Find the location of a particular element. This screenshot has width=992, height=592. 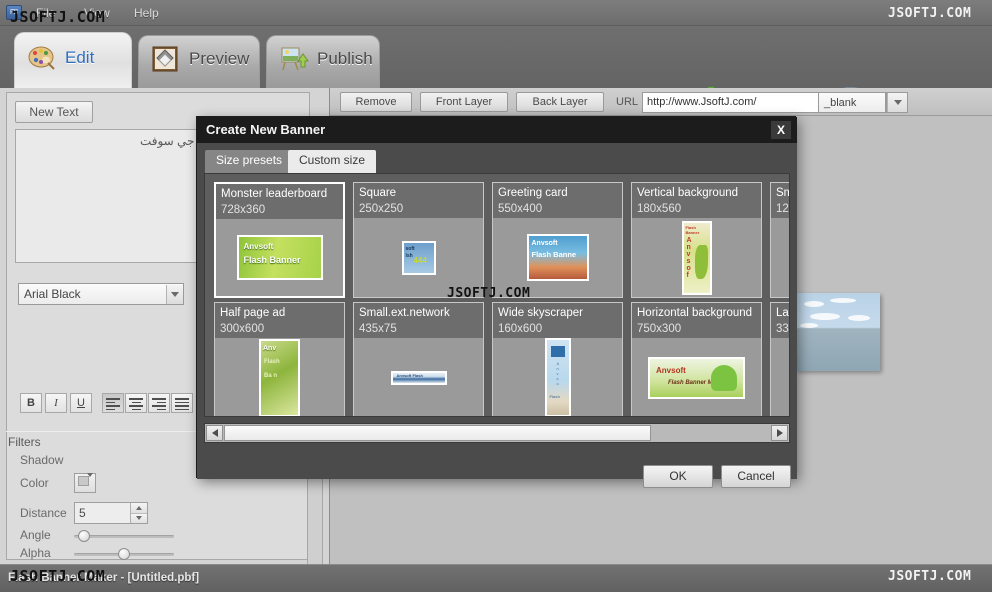

close-icon: X is located at coordinates (781, 130).